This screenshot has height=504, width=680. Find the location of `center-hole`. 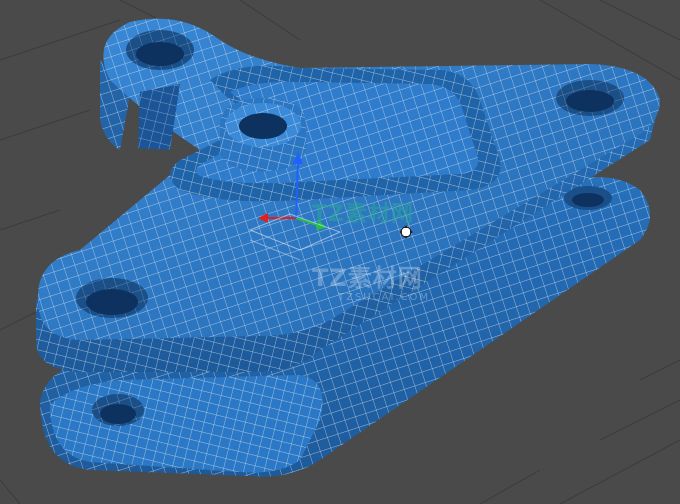

center-hole is located at coordinates (263, 126).